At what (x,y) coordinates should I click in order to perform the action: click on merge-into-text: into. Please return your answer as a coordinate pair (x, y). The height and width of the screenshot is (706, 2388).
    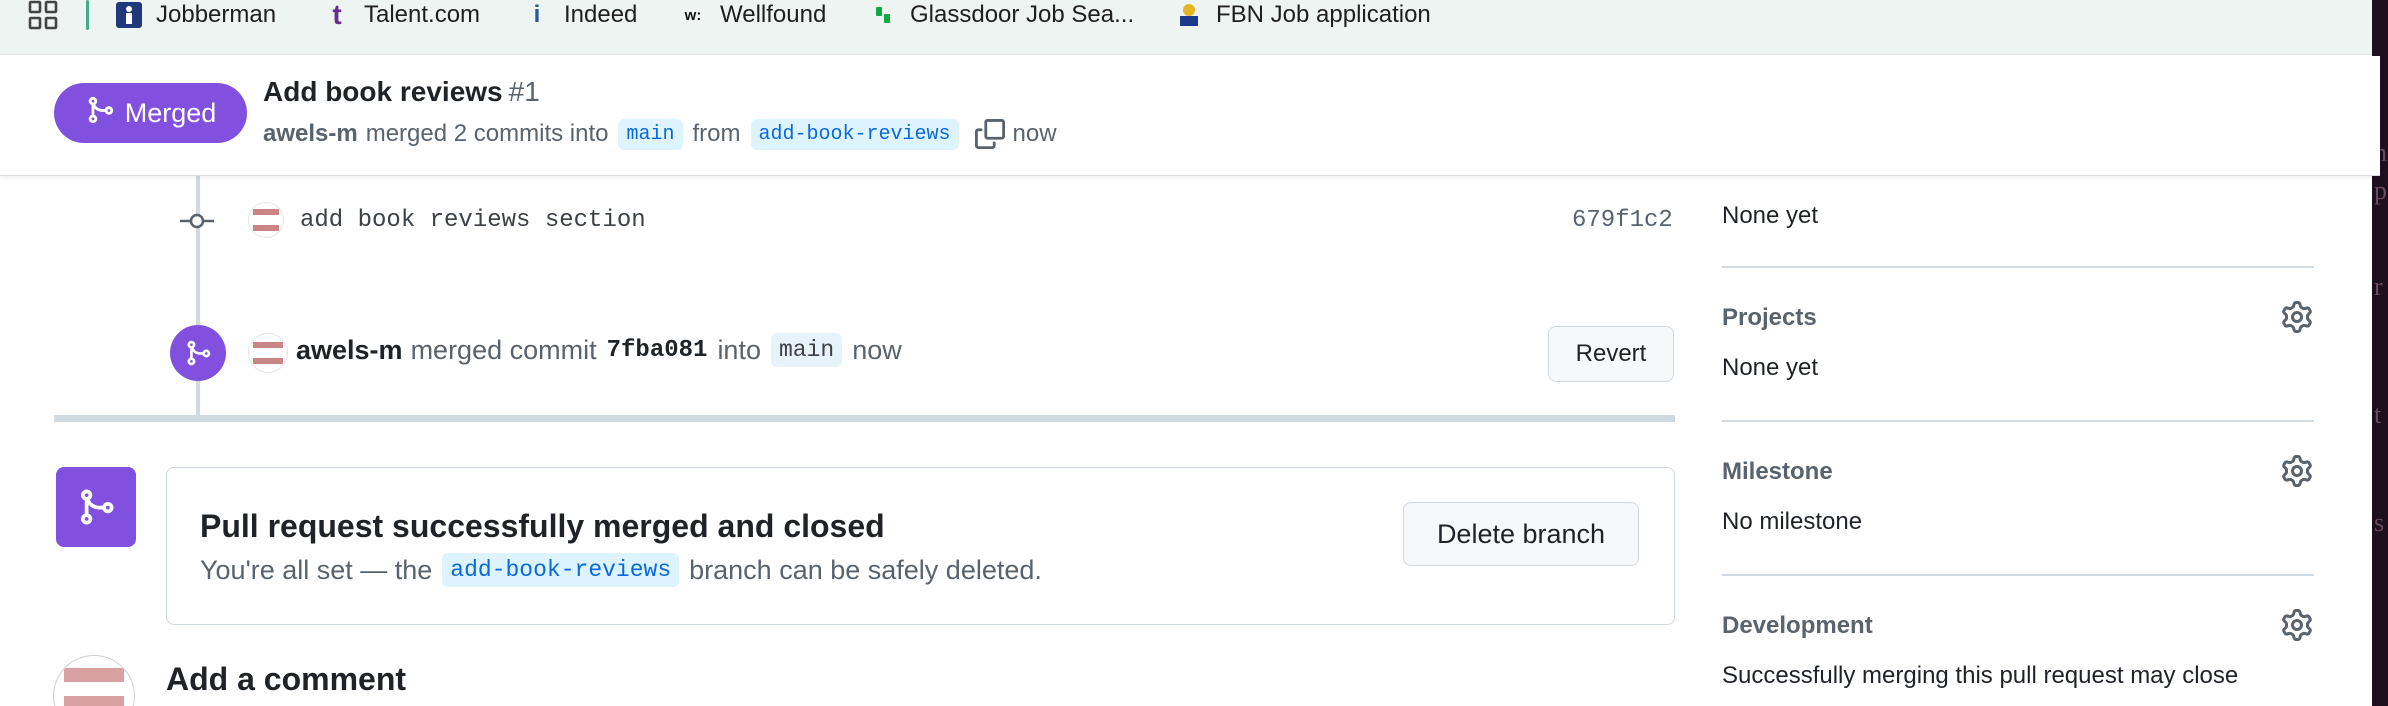
    Looking at the image, I should click on (739, 349).